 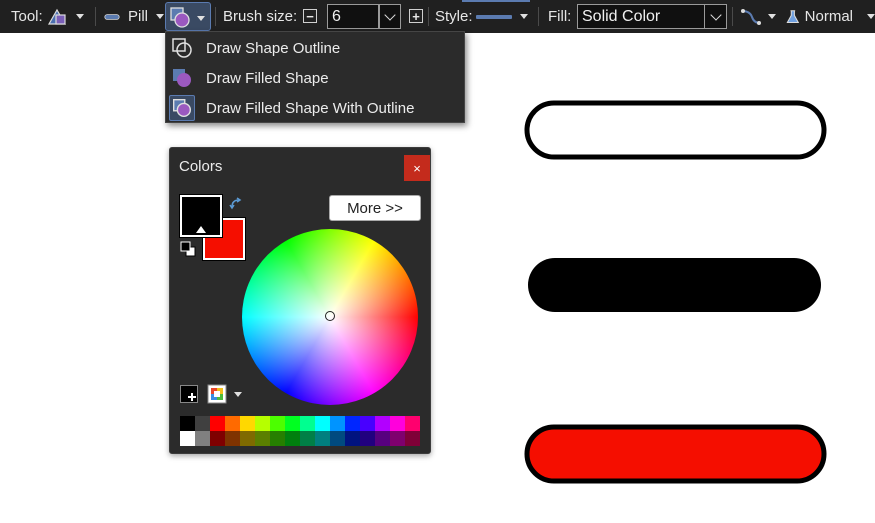 I want to click on primary-indicator-icon, so click(x=201, y=229).